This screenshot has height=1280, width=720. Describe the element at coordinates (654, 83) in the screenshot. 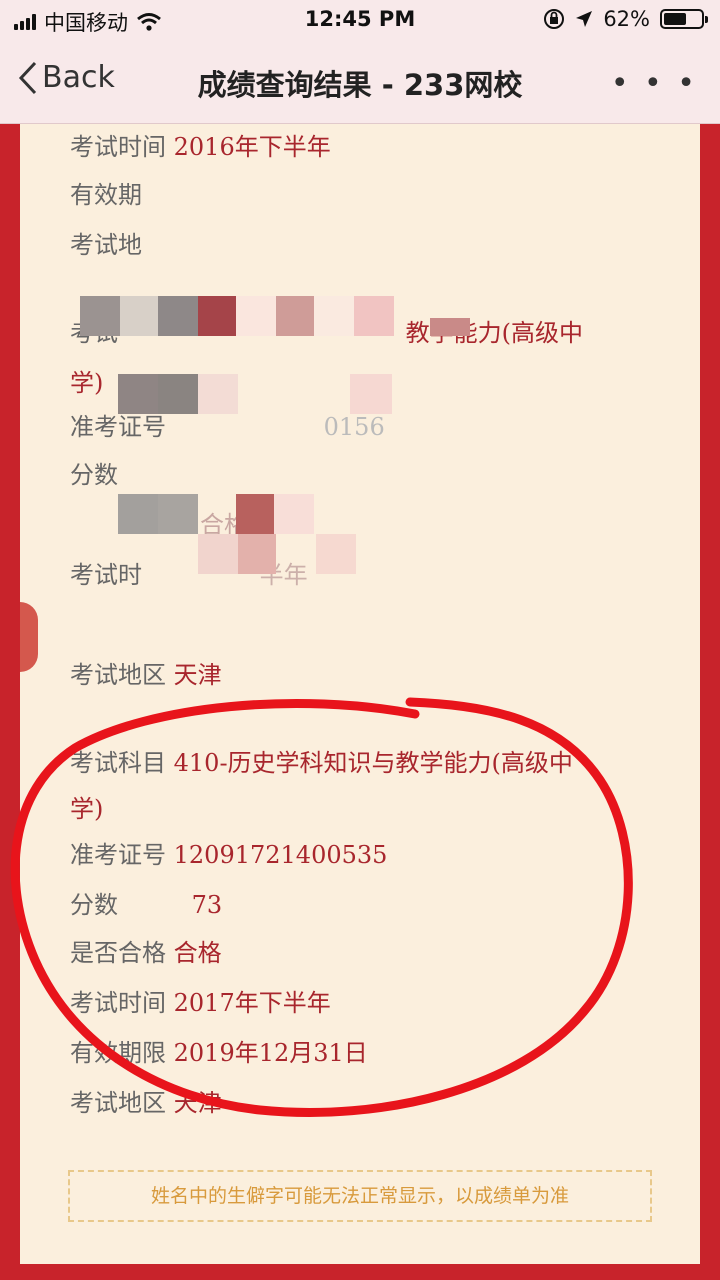

I see `more-button: • • •` at that location.